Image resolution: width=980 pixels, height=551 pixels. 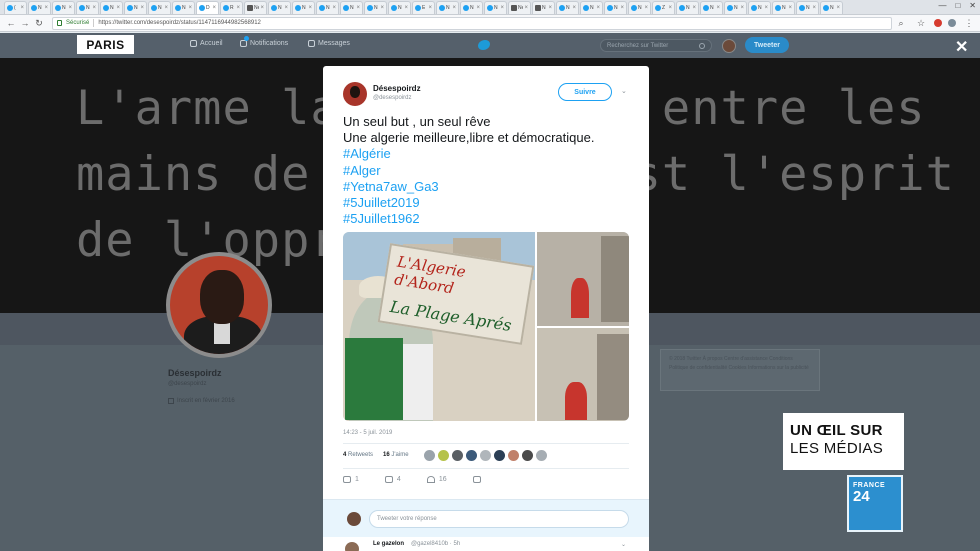 I want to click on tweet-timestamp: 14:23 - 5 juil. 2019, so click(x=367, y=433).